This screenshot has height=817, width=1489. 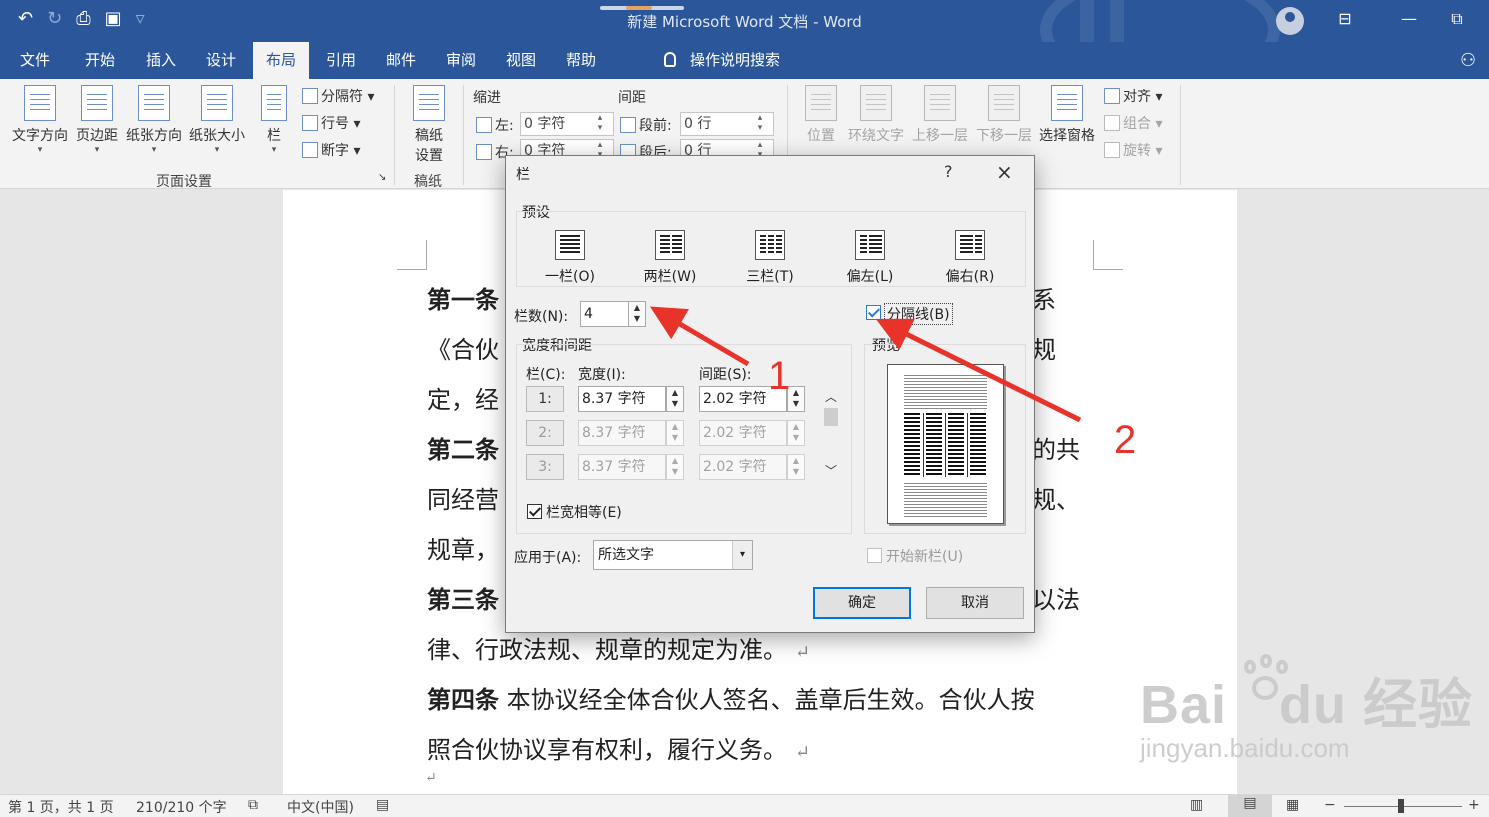 I want to click on word-count: 210/210 个字, so click(x=181, y=807).